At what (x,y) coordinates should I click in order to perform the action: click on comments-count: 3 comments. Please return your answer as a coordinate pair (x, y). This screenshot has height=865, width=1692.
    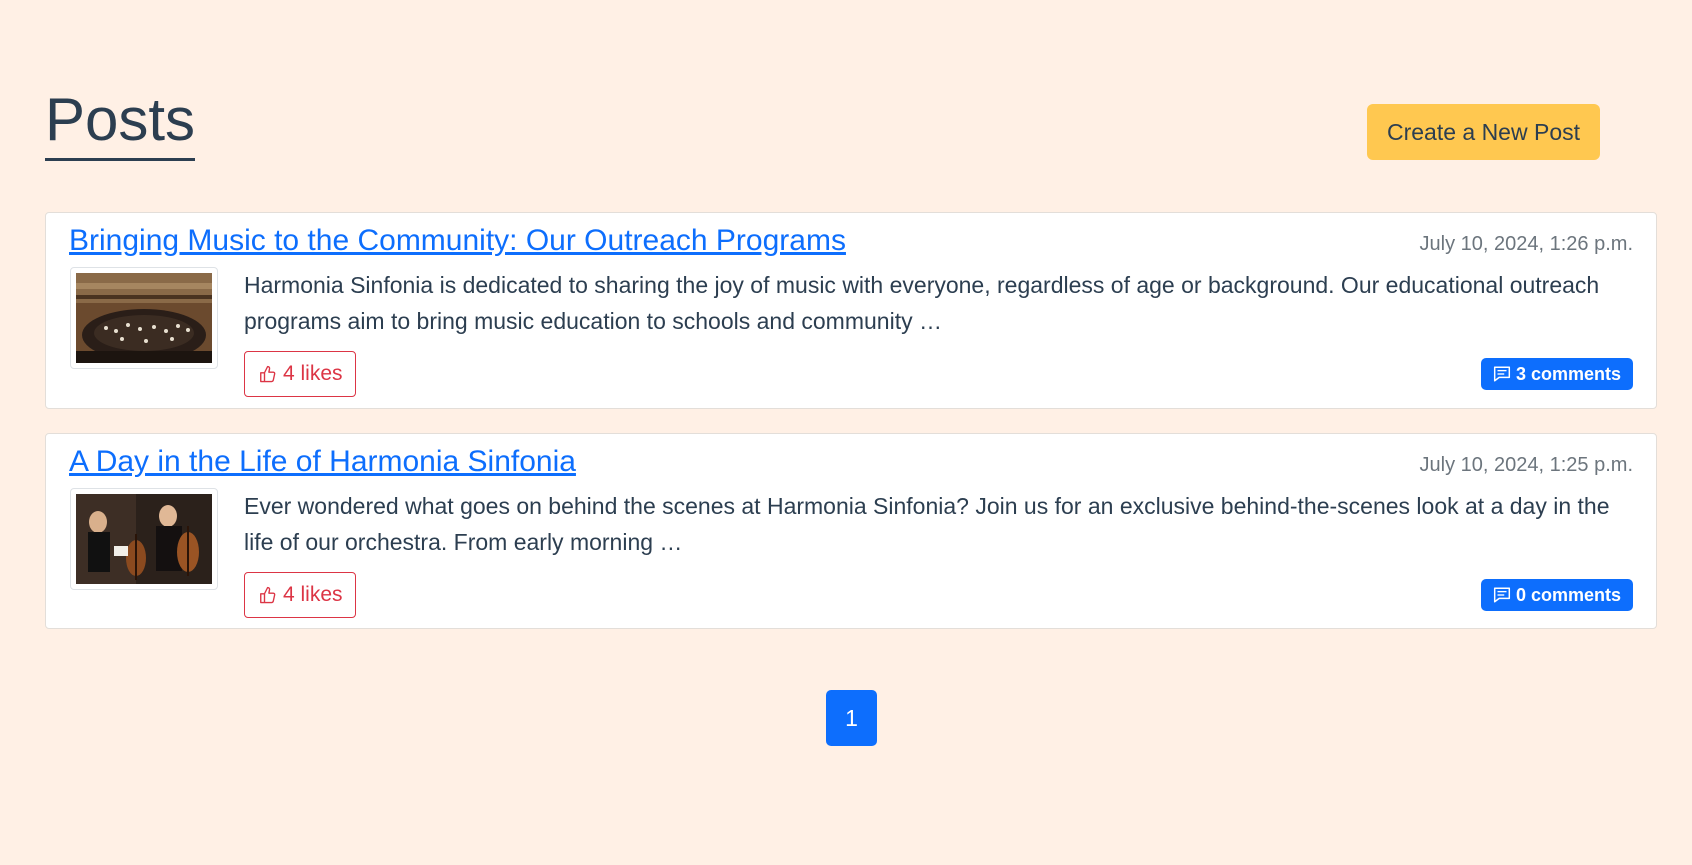
    Looking at the image, I should click on (1568, 373).